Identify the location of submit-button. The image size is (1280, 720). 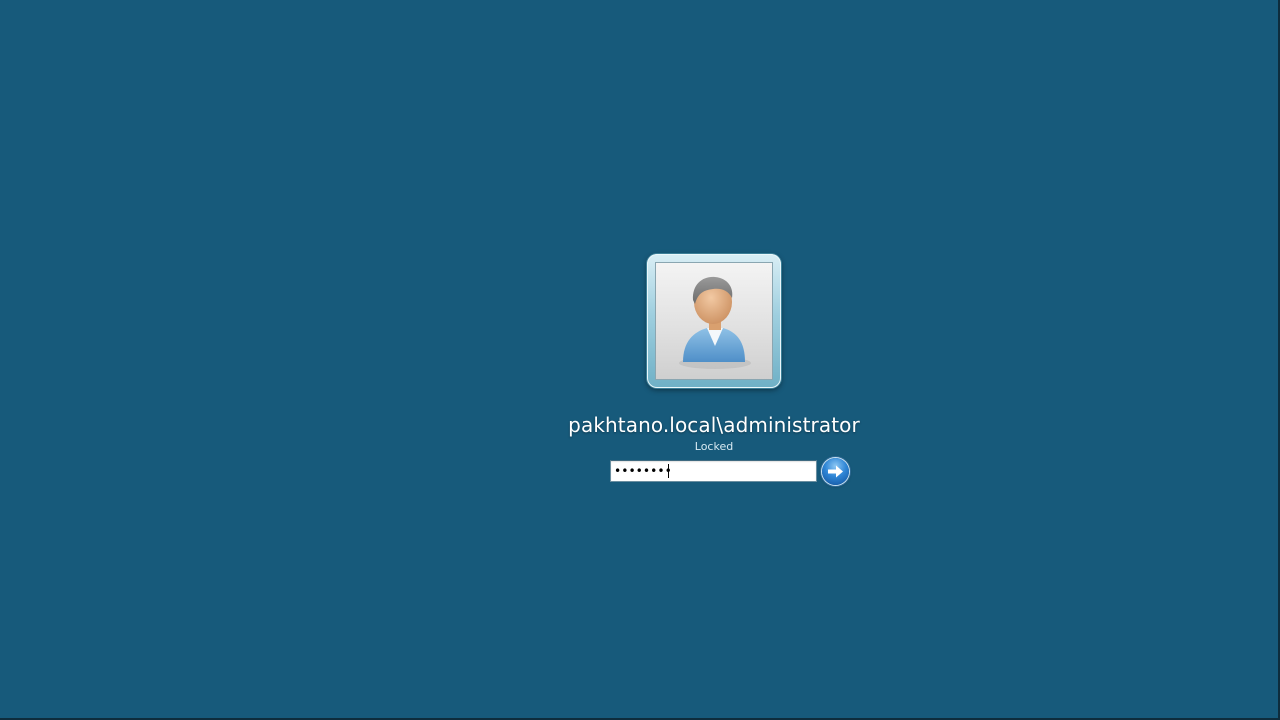
(835, 471).